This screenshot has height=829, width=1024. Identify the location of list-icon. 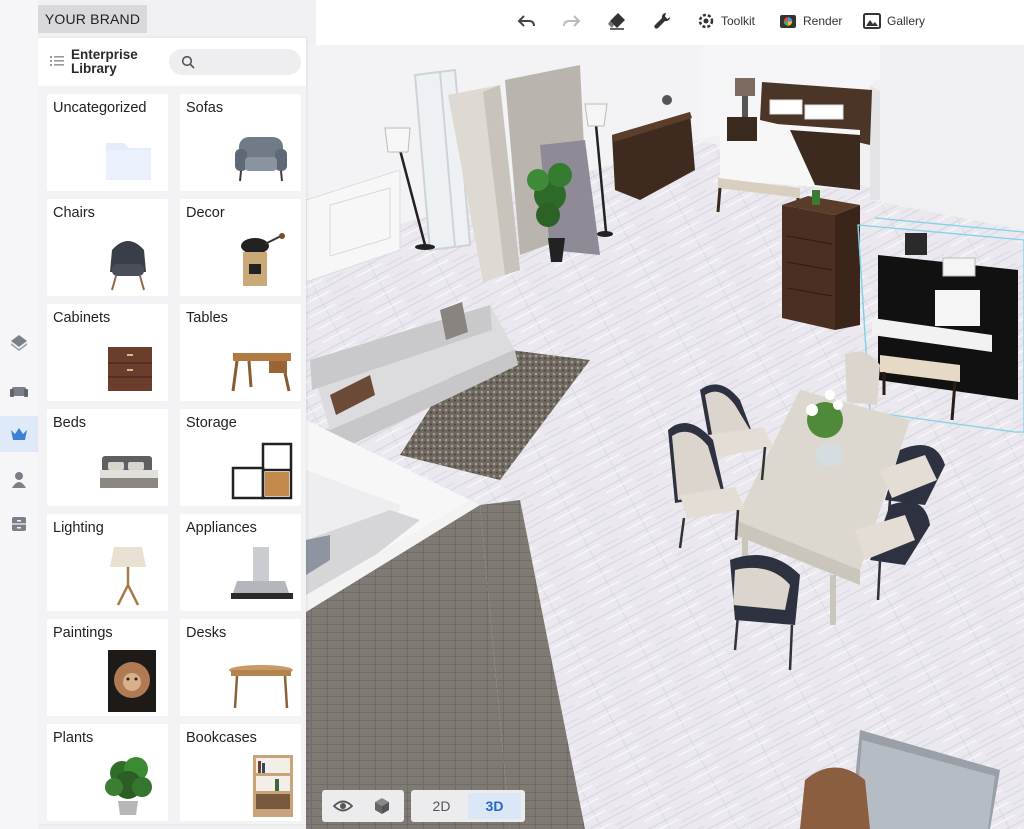
(57, 61).